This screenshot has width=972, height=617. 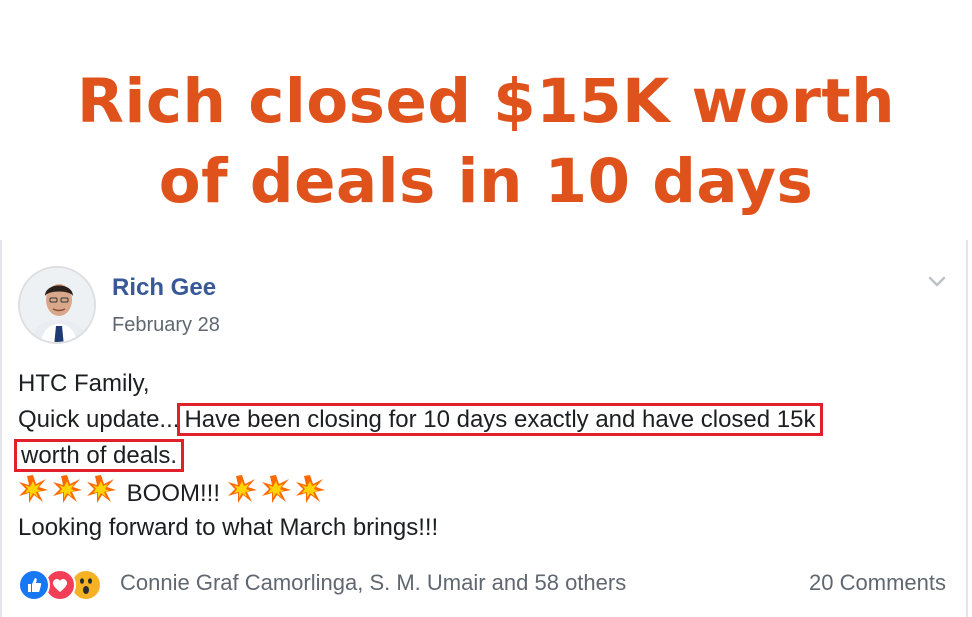 What do you see at coordinates (877, 583) in the screenshot?
I see `comments-count: 20 Comments` at bounding box center [877, 583].